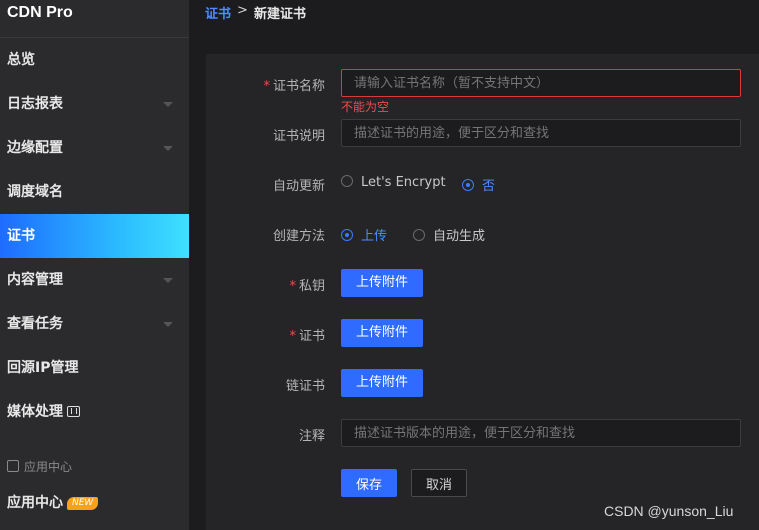 The height and width of the screenshot is (530, 759). I want to click on upload-certificate-button: 上传附件, so click(382, 333).